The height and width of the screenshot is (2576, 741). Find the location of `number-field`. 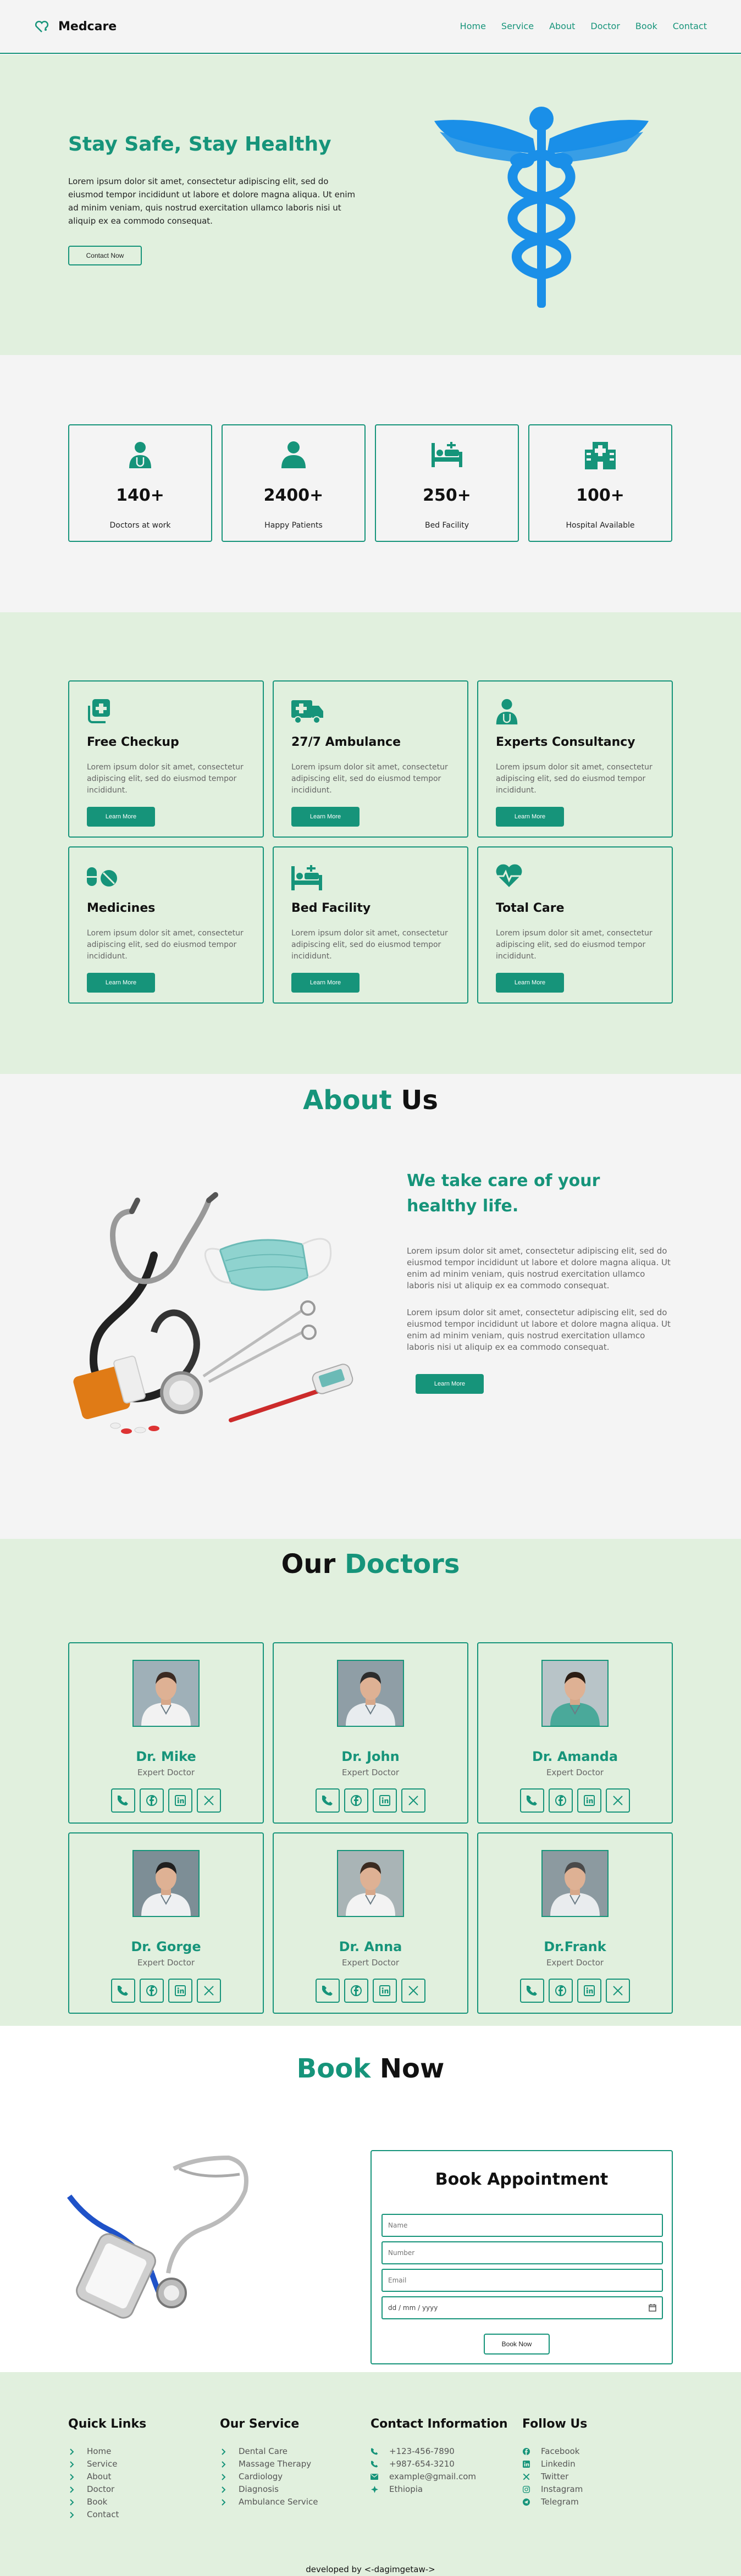

number-field is located at coordinates (522, 2252).